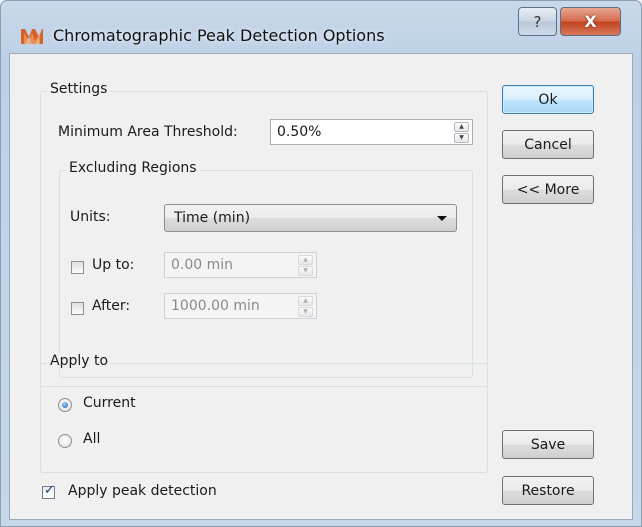  I want to click on apply-peak-detection-label: Apply peak detection, so click(142, 491).